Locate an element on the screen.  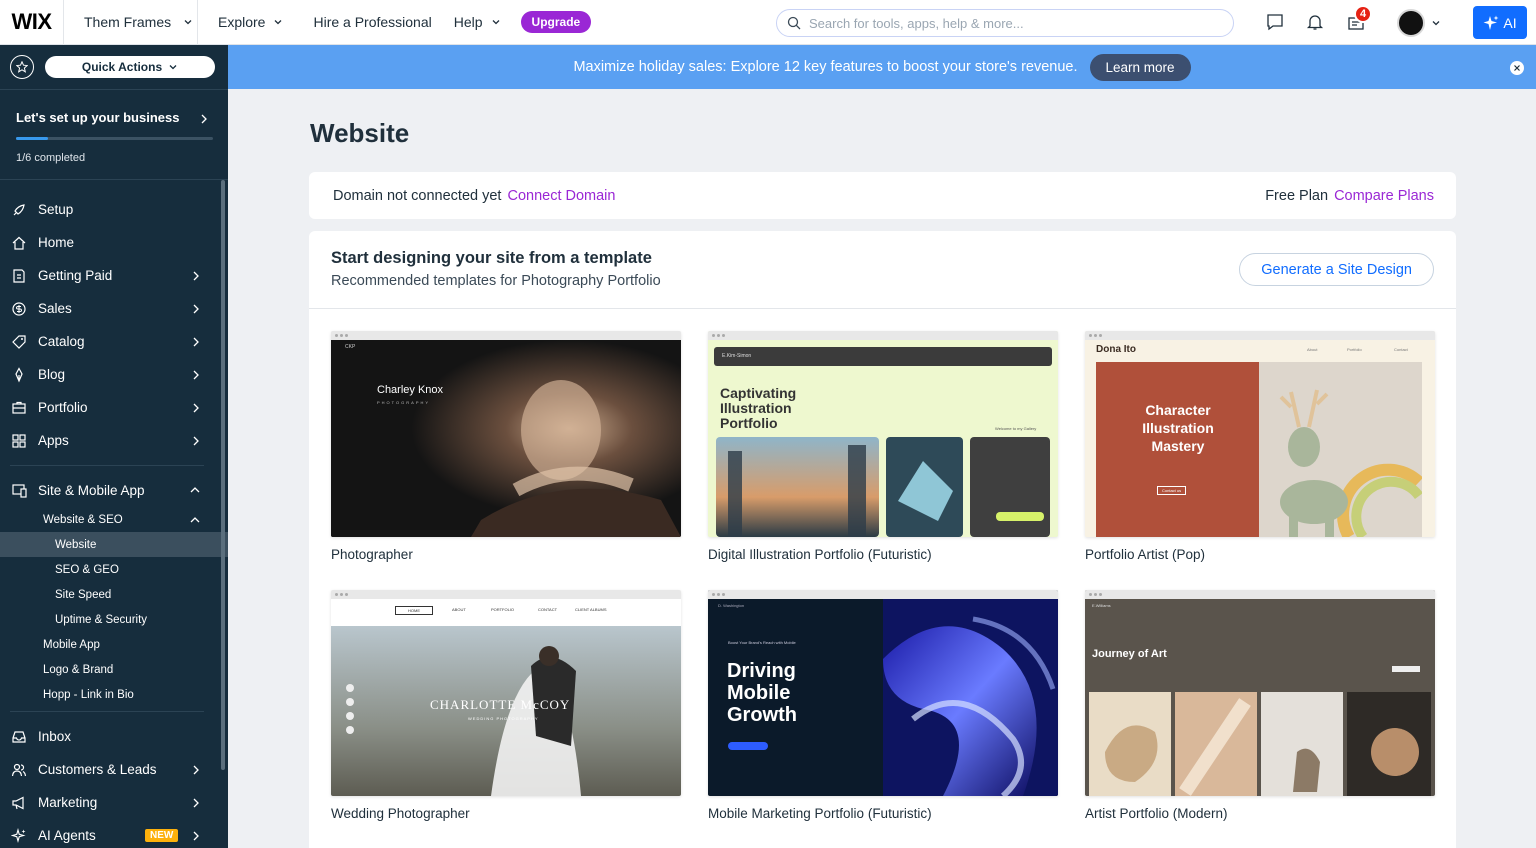
illustration-gallery is located at coordinates (883, 487).